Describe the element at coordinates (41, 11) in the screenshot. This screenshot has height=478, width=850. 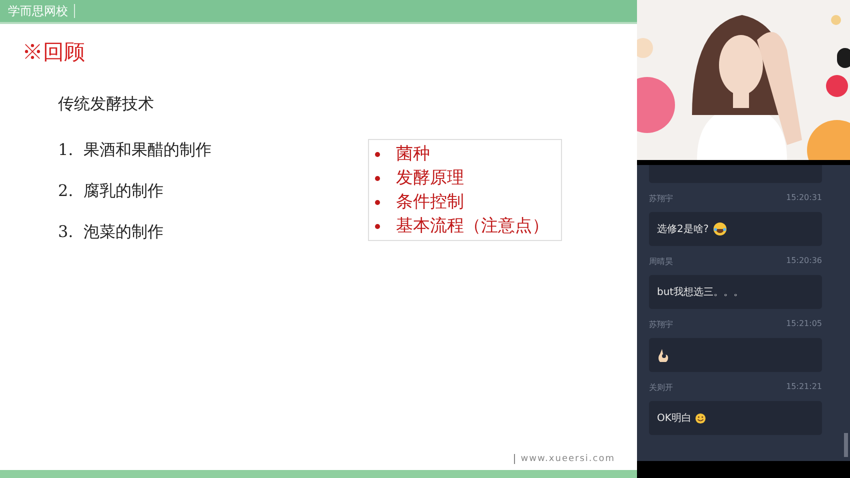
I see `logo: 学而思网校` at that location.